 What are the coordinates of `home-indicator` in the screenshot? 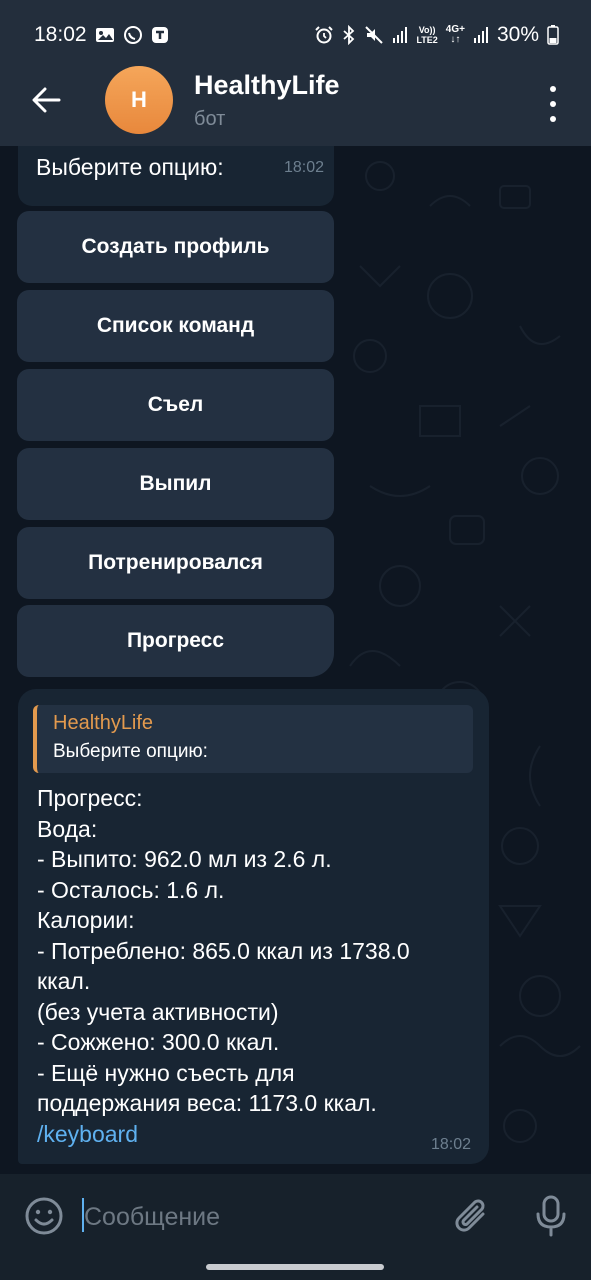 It's located at (295, 1267).